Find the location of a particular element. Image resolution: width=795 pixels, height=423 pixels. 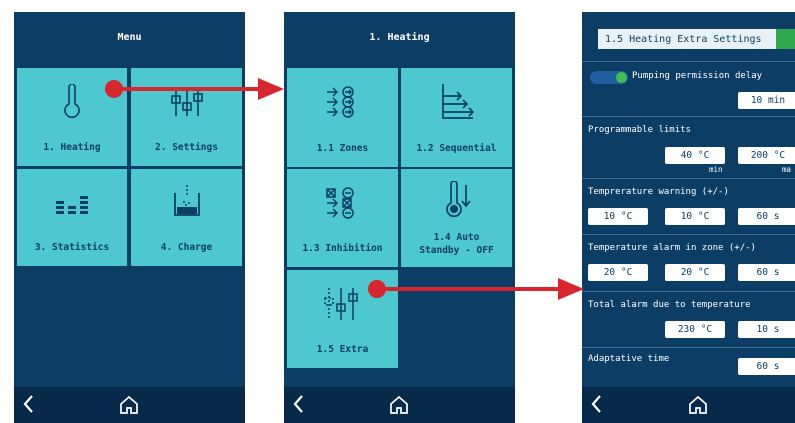

arrow-heating-to-submenu is located at coordinates (194, 89).